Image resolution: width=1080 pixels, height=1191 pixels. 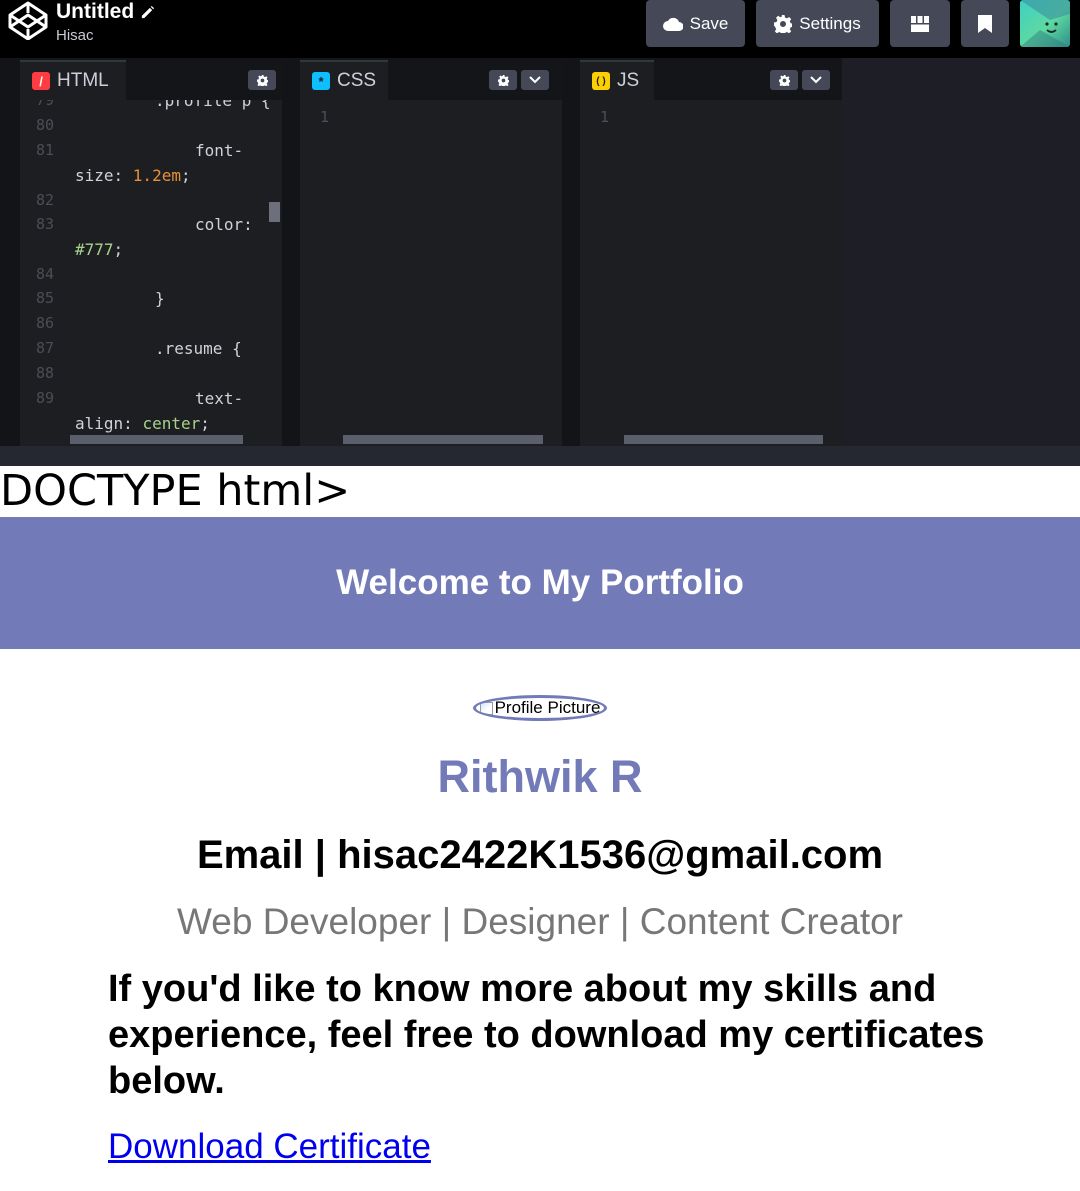 I want to click on avatar-face-icon, so click(x=1045, y=23).